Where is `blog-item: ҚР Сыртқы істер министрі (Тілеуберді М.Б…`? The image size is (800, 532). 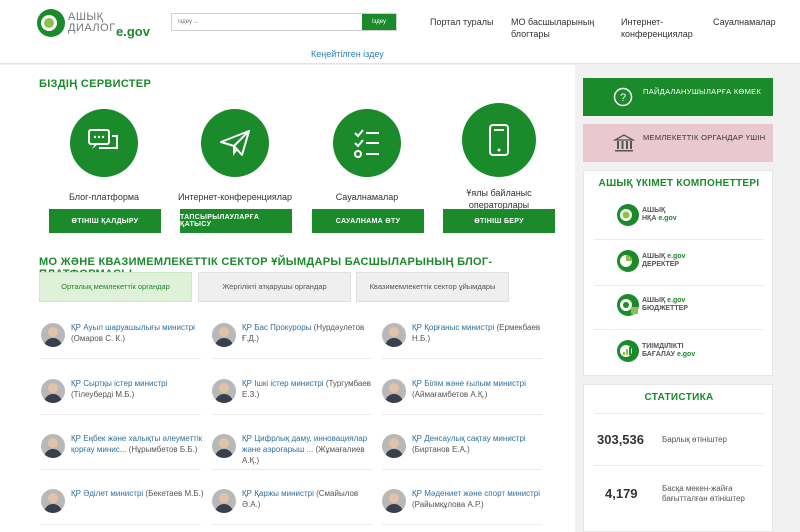 blog-item: ҚР Сыртқы істер министрі (Тілеуберді М.Б… is located at coordinates (121, 395).